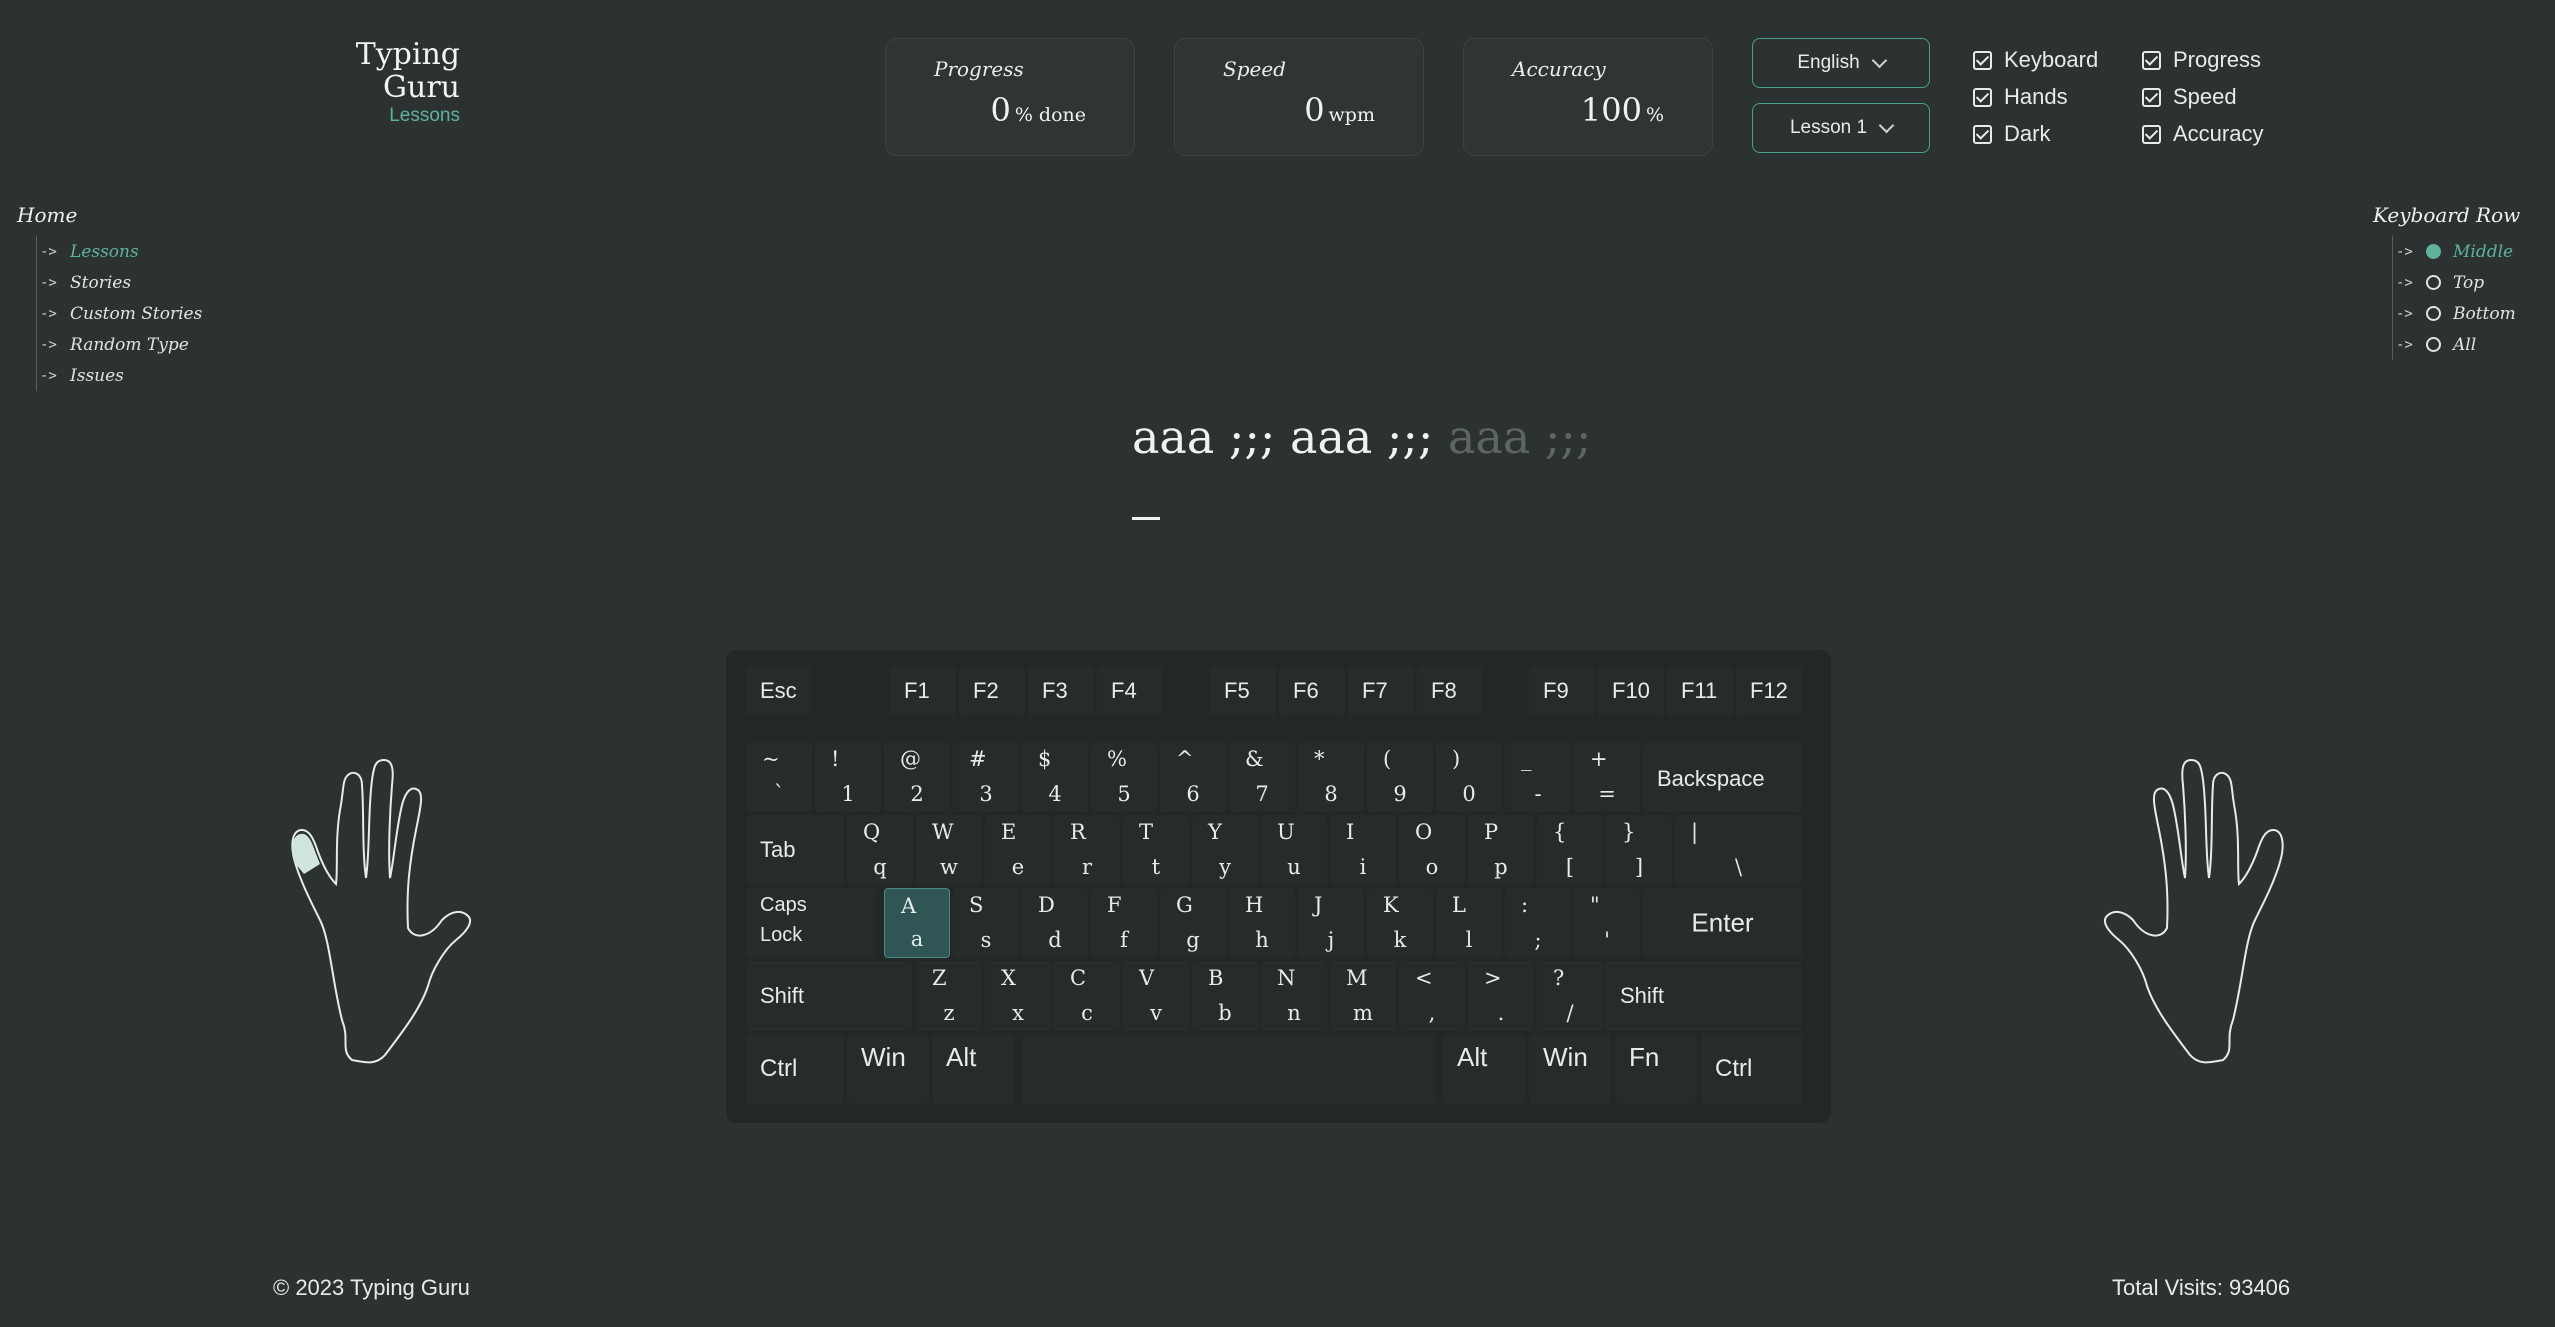 This screenshot has height=1327, width=2555. What do you see at coordinates (1124, 923) in the screenshot?
I see `key-f: Ff` at bounding box center [1124, 923].